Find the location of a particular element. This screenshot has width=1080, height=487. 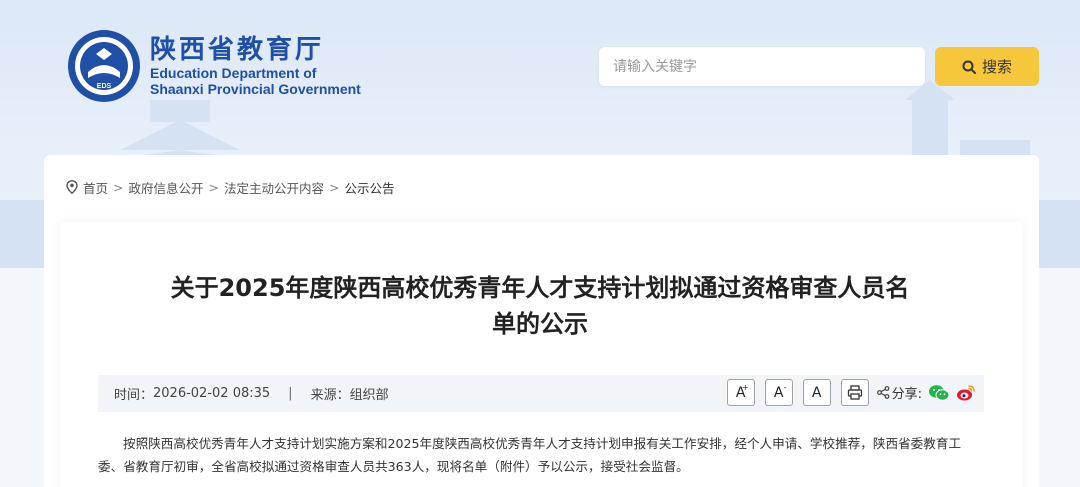

breadcrumb-announcements: 公示公告 is located at coordinates (370, 187).